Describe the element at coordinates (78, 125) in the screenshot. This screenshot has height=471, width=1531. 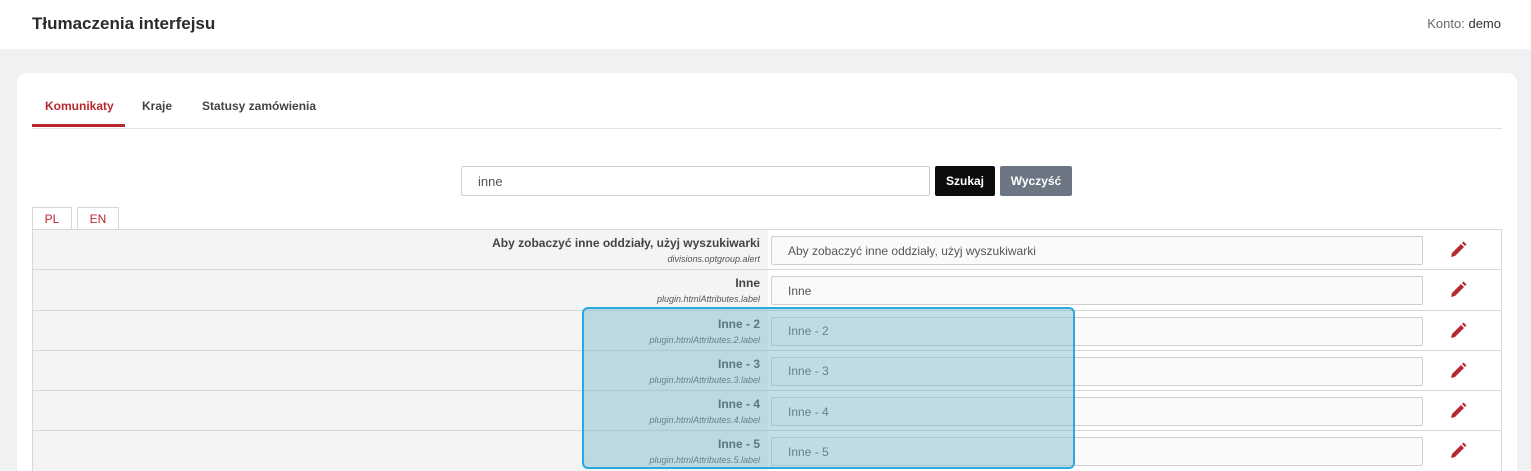
I see `active-tab-underline` at that location.